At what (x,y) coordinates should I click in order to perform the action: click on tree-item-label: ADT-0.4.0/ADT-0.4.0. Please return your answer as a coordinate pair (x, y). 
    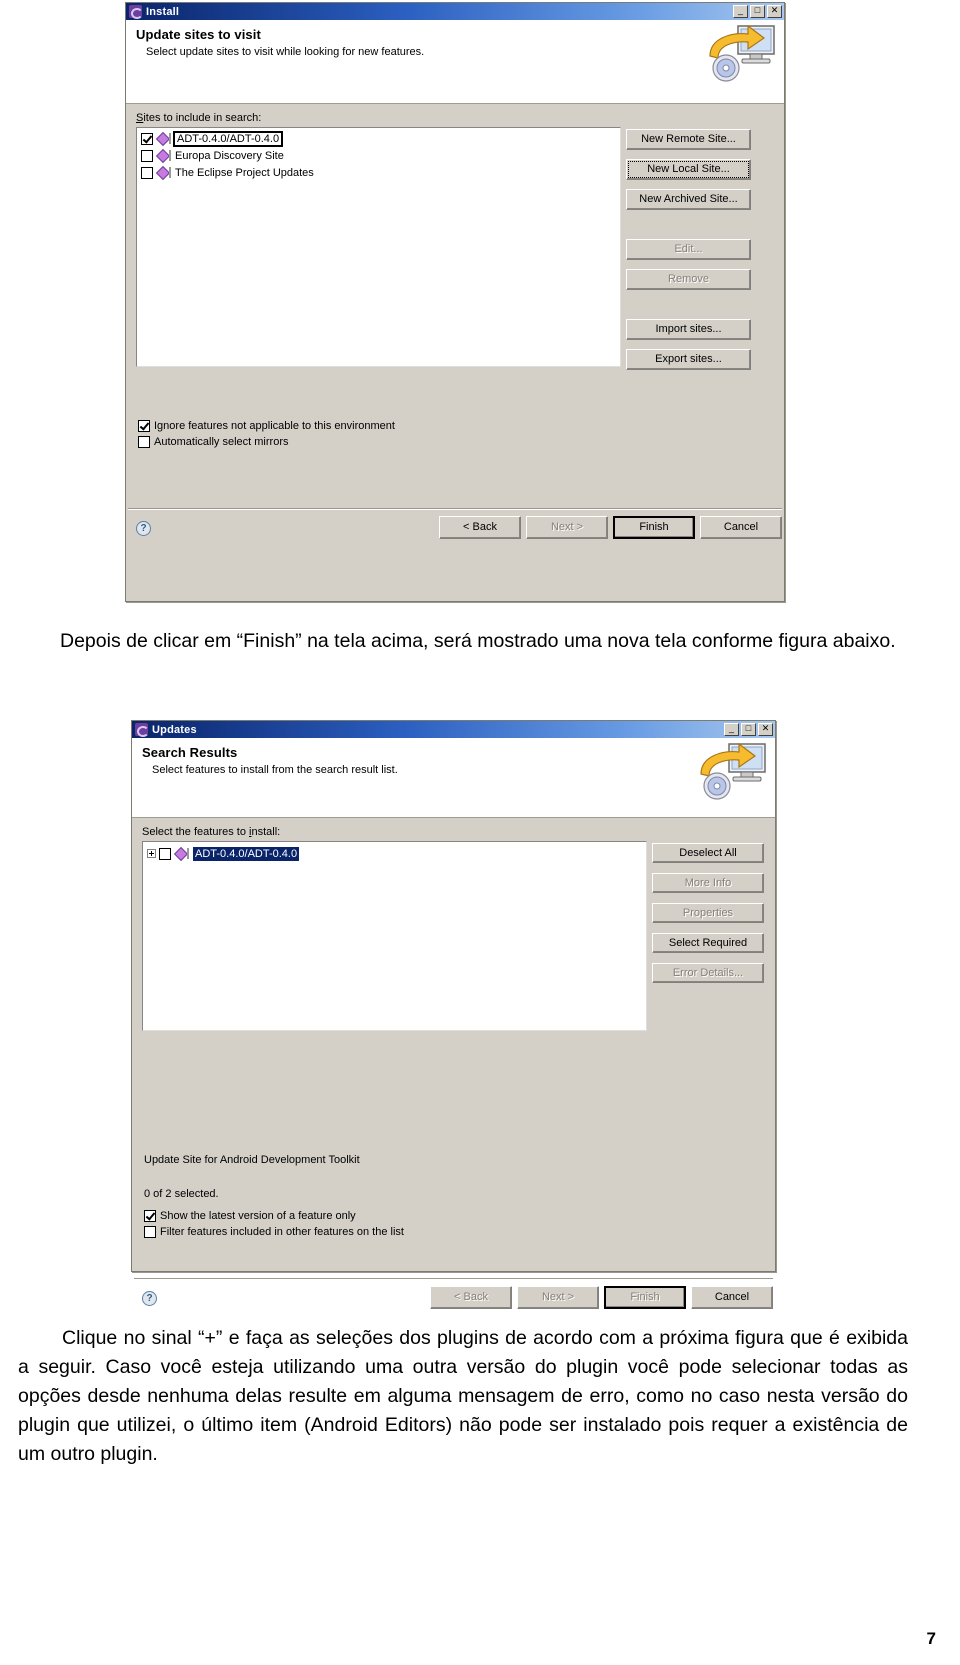
    Looking at the image, I should click on (246, 853).